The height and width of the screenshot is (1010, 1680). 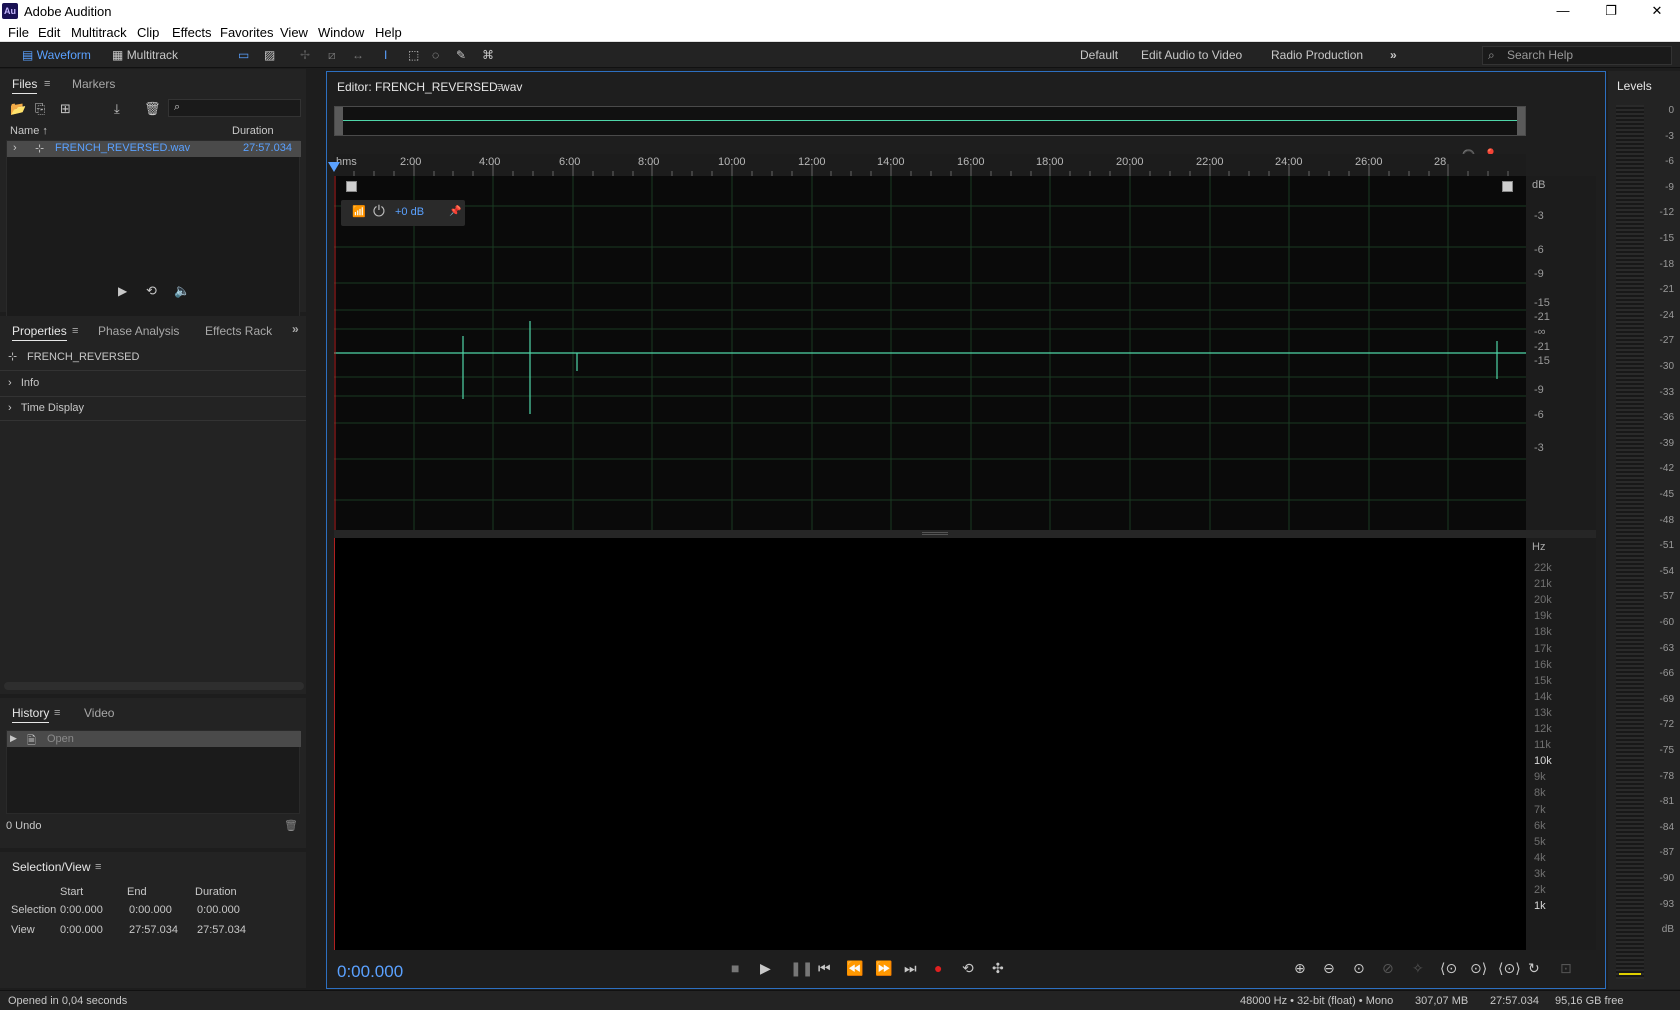 What do you see at coordinates (1561, 353) in the screenshot?
I see `db-scale: dB -3 -6 -9 -15 -21 -∞ -21 -15 -9 -6 -3` at bounding box center [1561, 353].